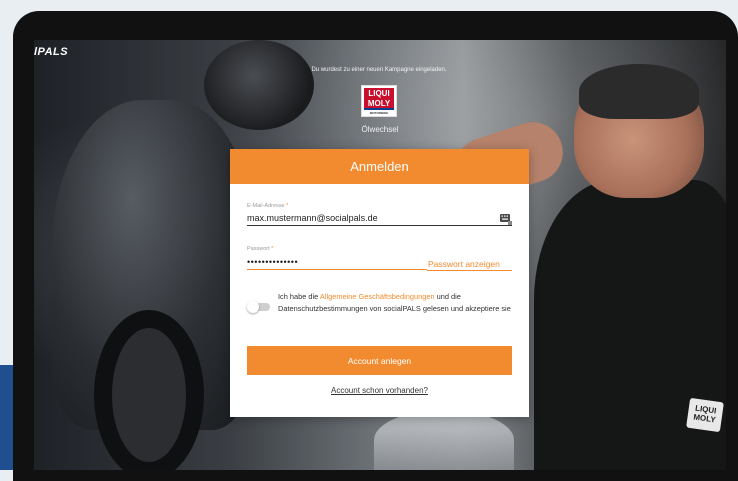 This screenshot has width=738, height=481. What do you see at coordinates (379, 360) in the screenshot?
I see `create-account-button: Account anlegen` at bounding box center [379, 360].